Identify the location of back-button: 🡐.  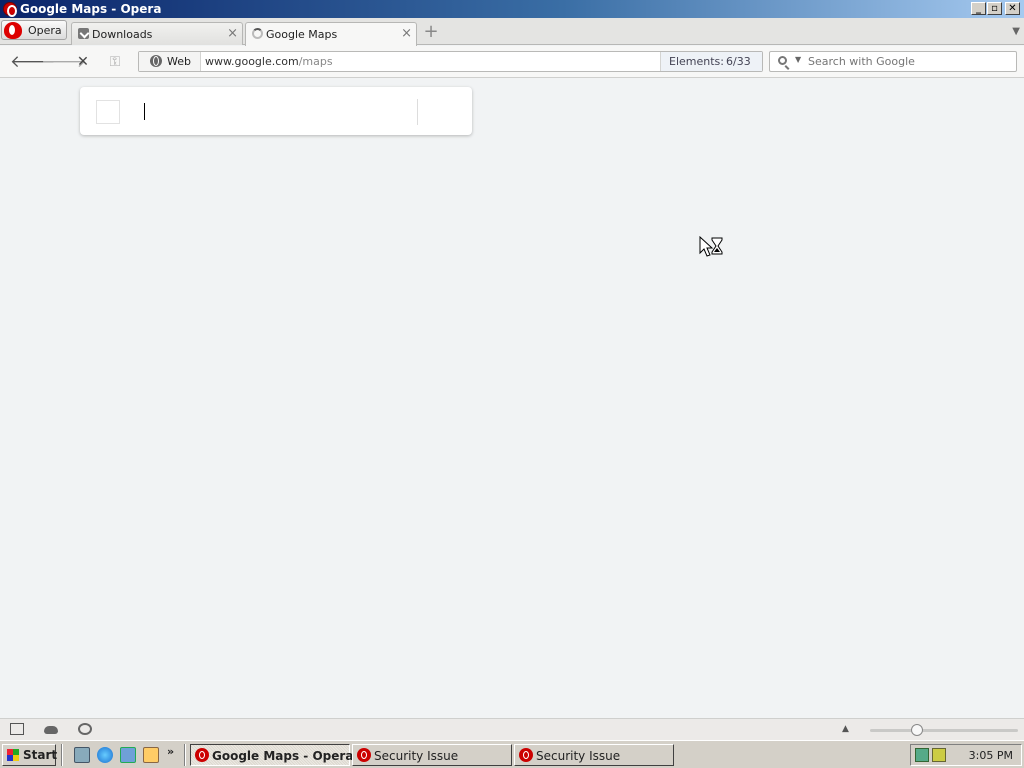
(33, 62).